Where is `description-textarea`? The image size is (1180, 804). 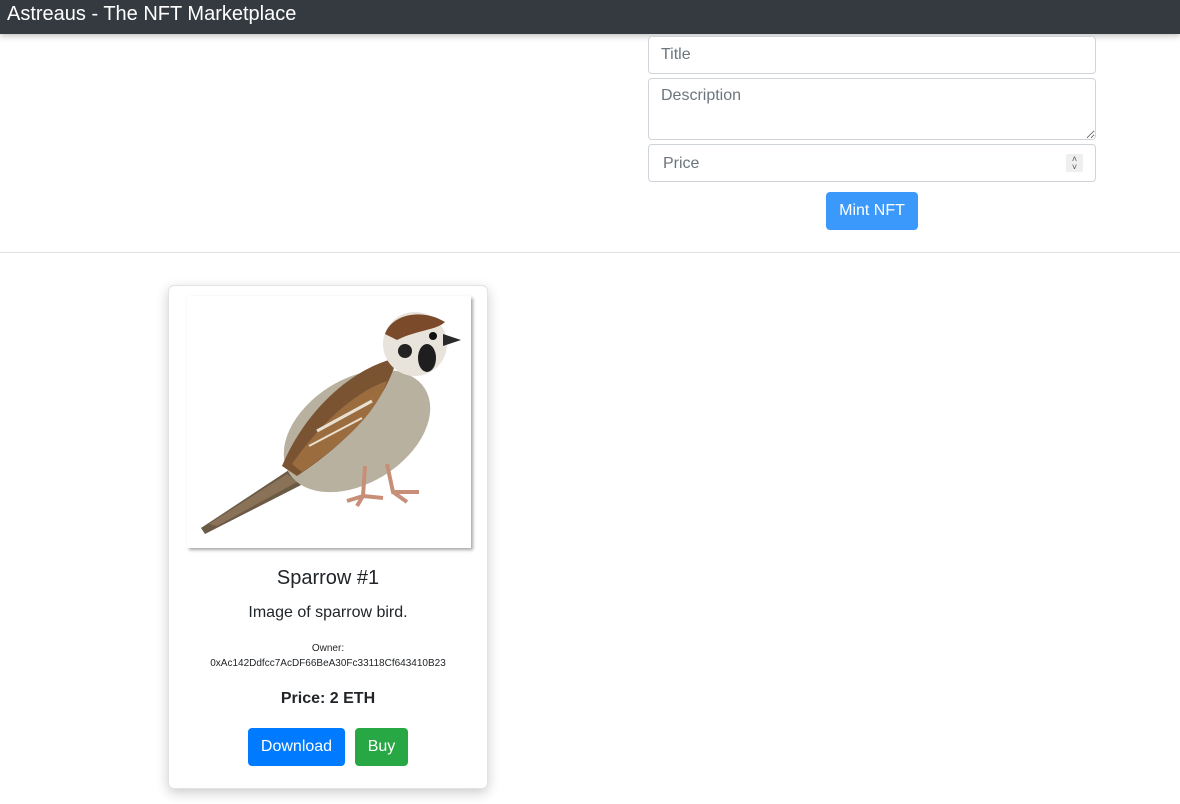
description-textarea is located at coordinates (872, 109).